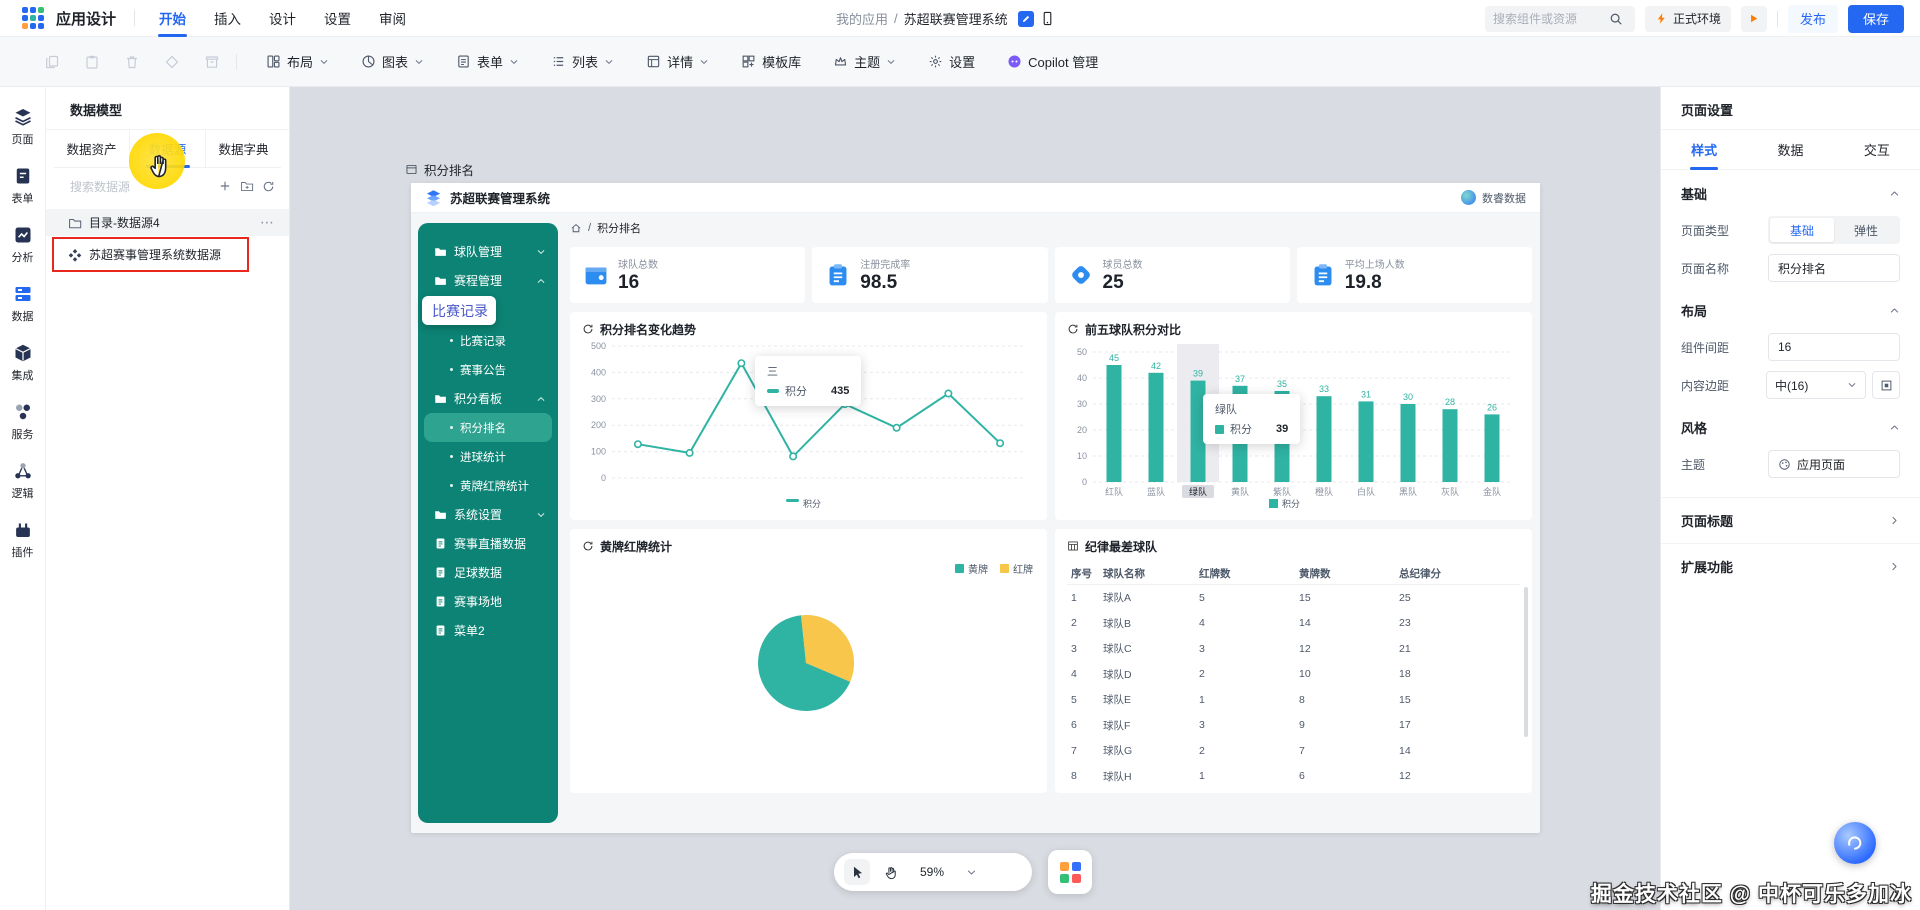 Image resolution: width=1920 pixels, height=910 pixels. What do you see at coordinates (23, 304) in the screenshot?
I see `rail-item-data: 数据` at bounding box center [23, 304].